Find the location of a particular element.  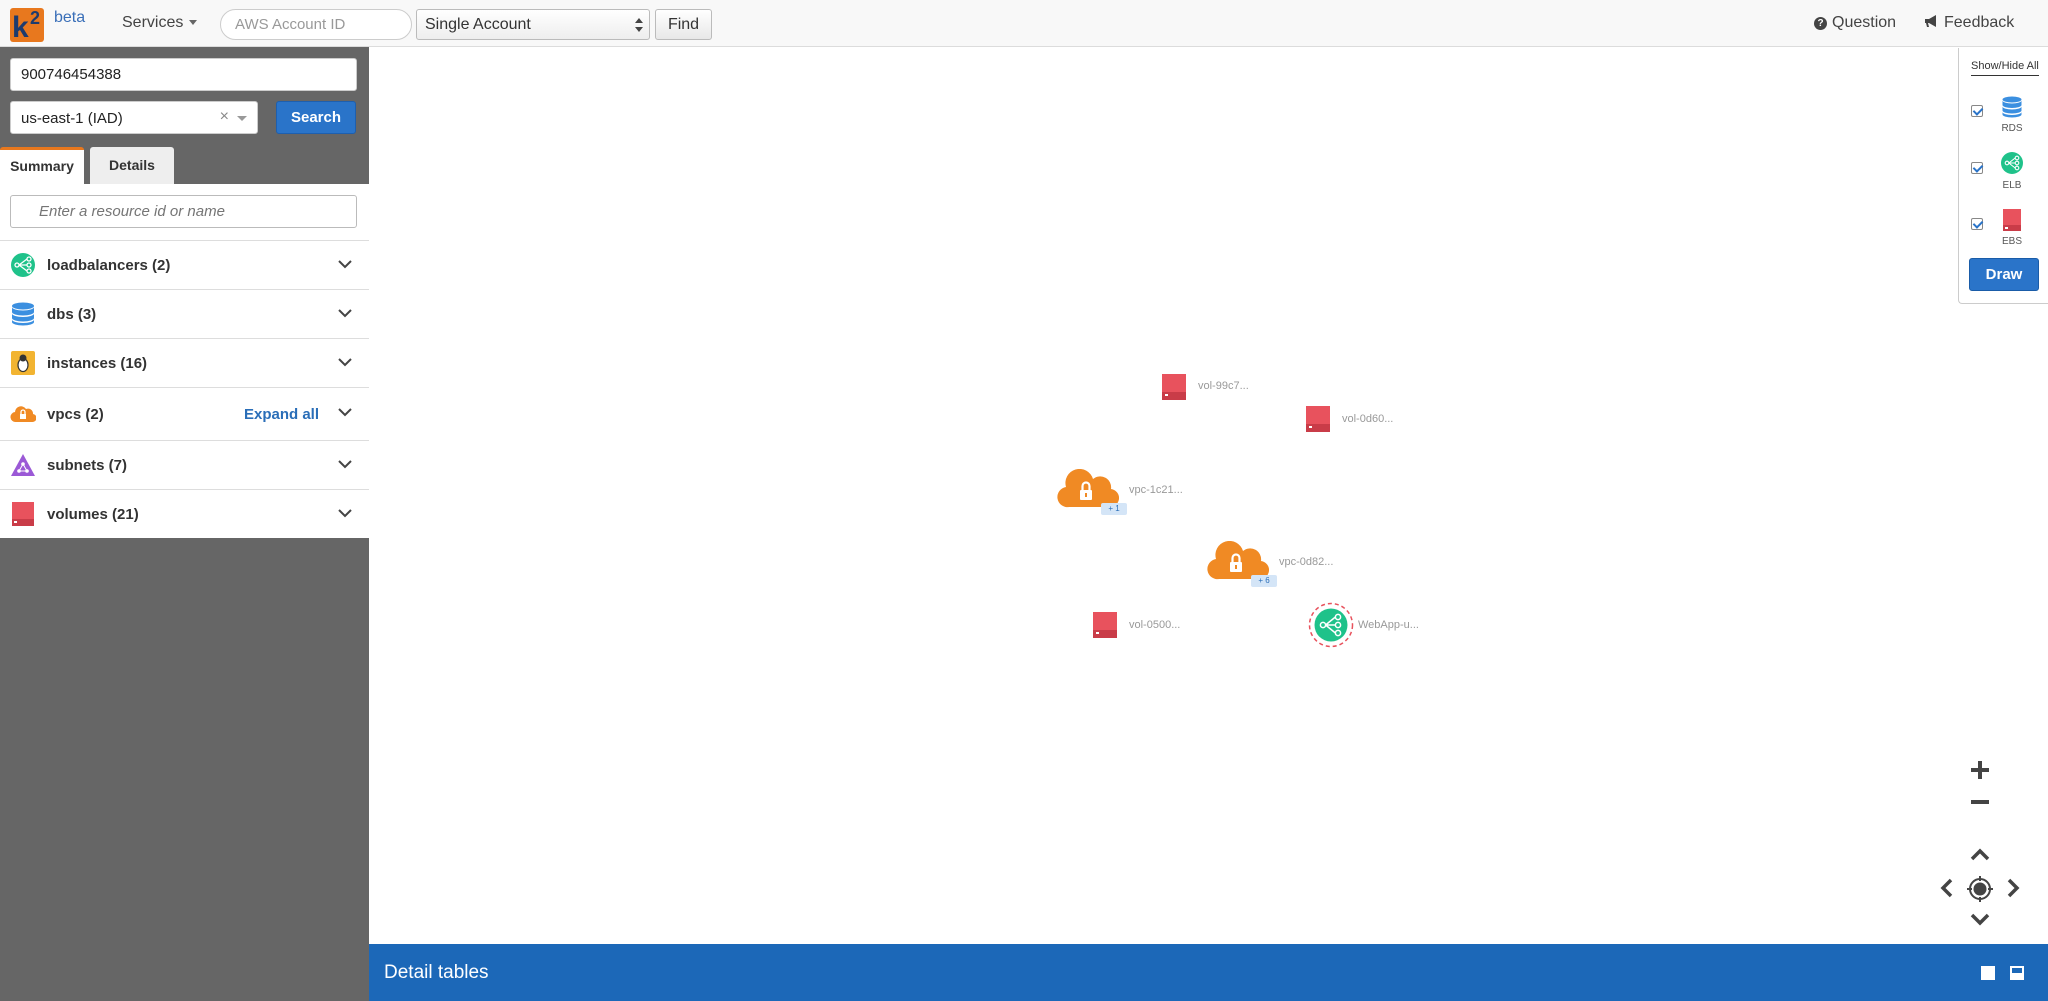

account-id-field: 900746454388 is located at coordinates (183, 74).